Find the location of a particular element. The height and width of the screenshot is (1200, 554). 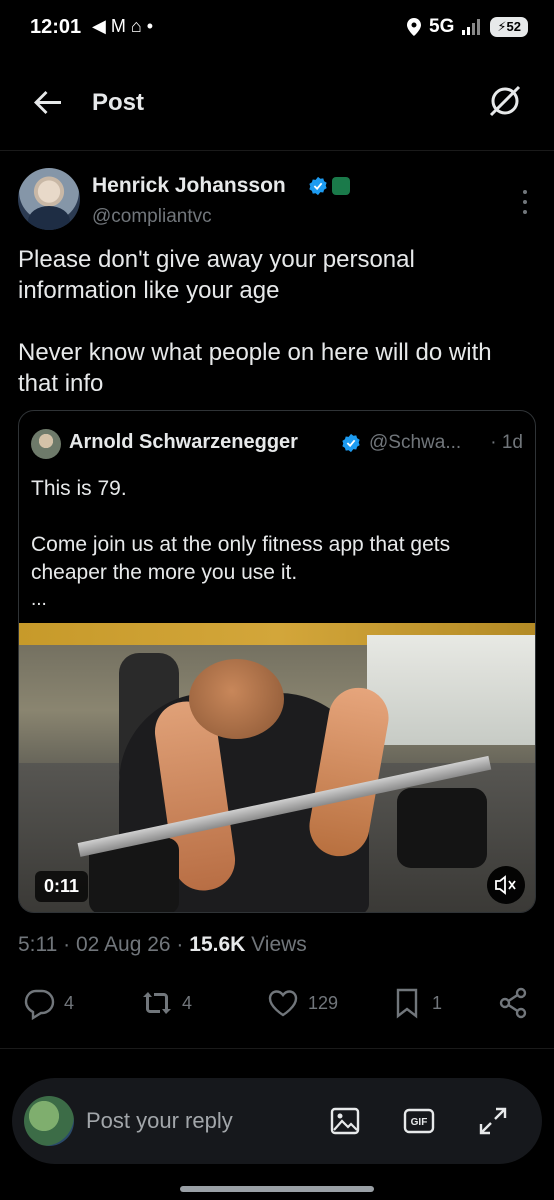

author-handle: @compliantvc is located at coordinates (152, 217).